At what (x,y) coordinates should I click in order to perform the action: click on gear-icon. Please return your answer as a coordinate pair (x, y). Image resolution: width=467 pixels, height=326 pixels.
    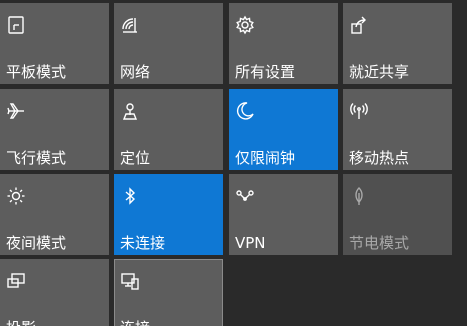
    Looking at the image, I should click on (245, 25).